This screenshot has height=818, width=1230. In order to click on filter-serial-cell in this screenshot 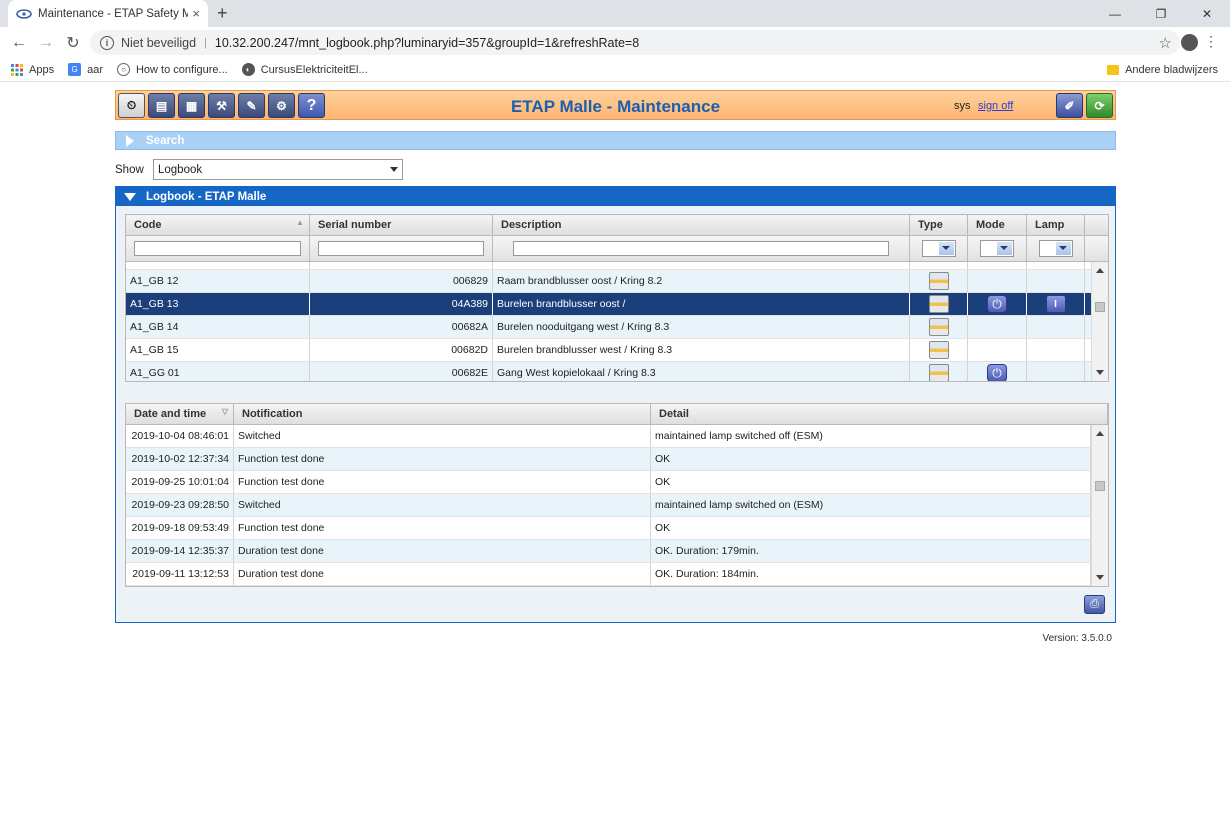, I will do `click(401, 248)`.